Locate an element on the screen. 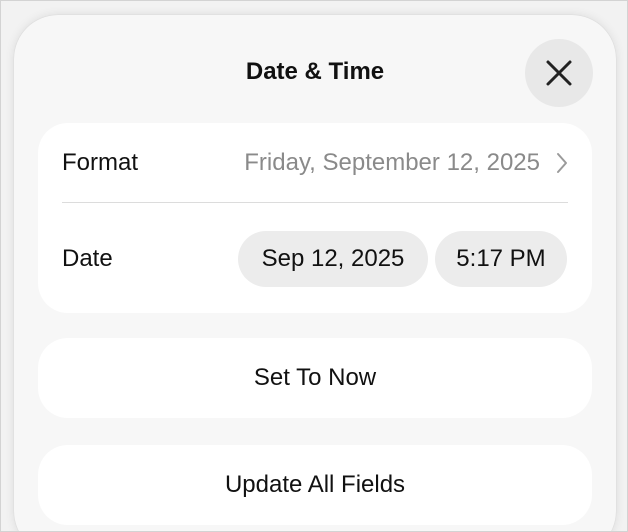  format-value: Friday, September 12, 2025 is located at coordinates (392, 162).